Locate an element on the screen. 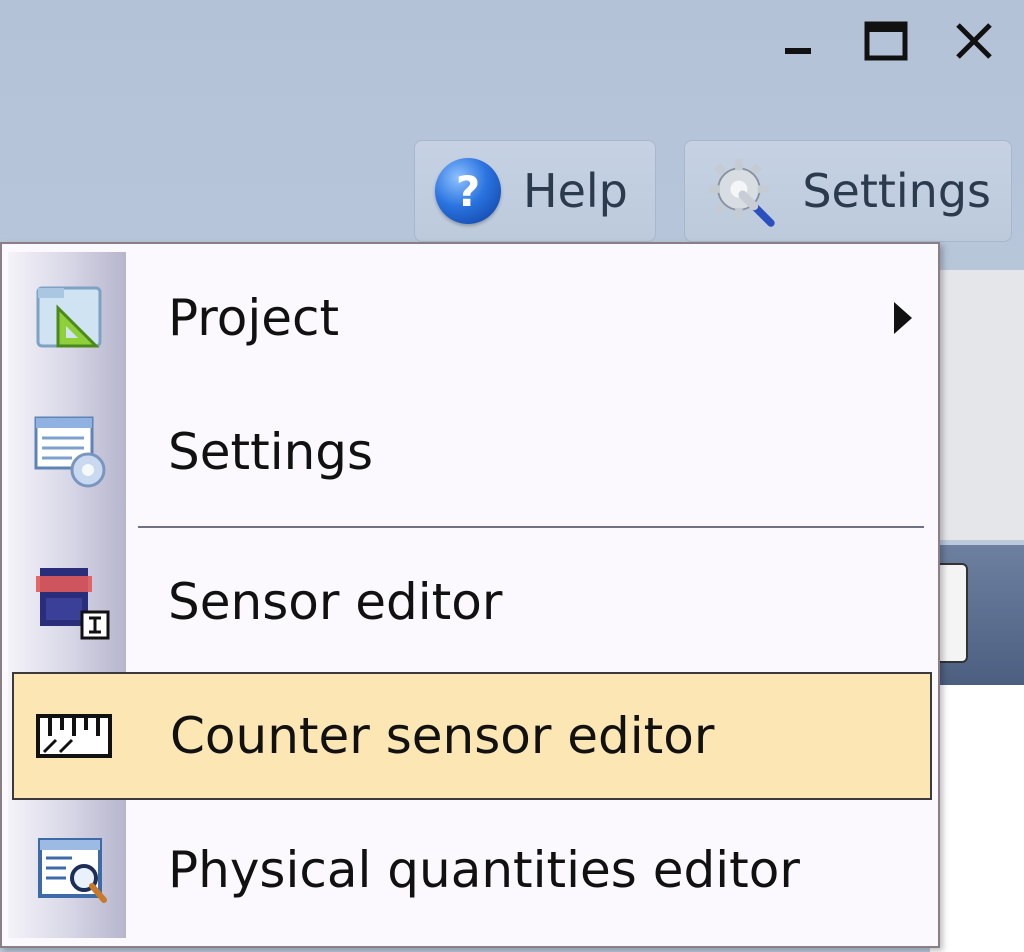 The height and width of the screenshot is (952, 1024). menu-item-label: Settings is located at coordinates (271, 452).